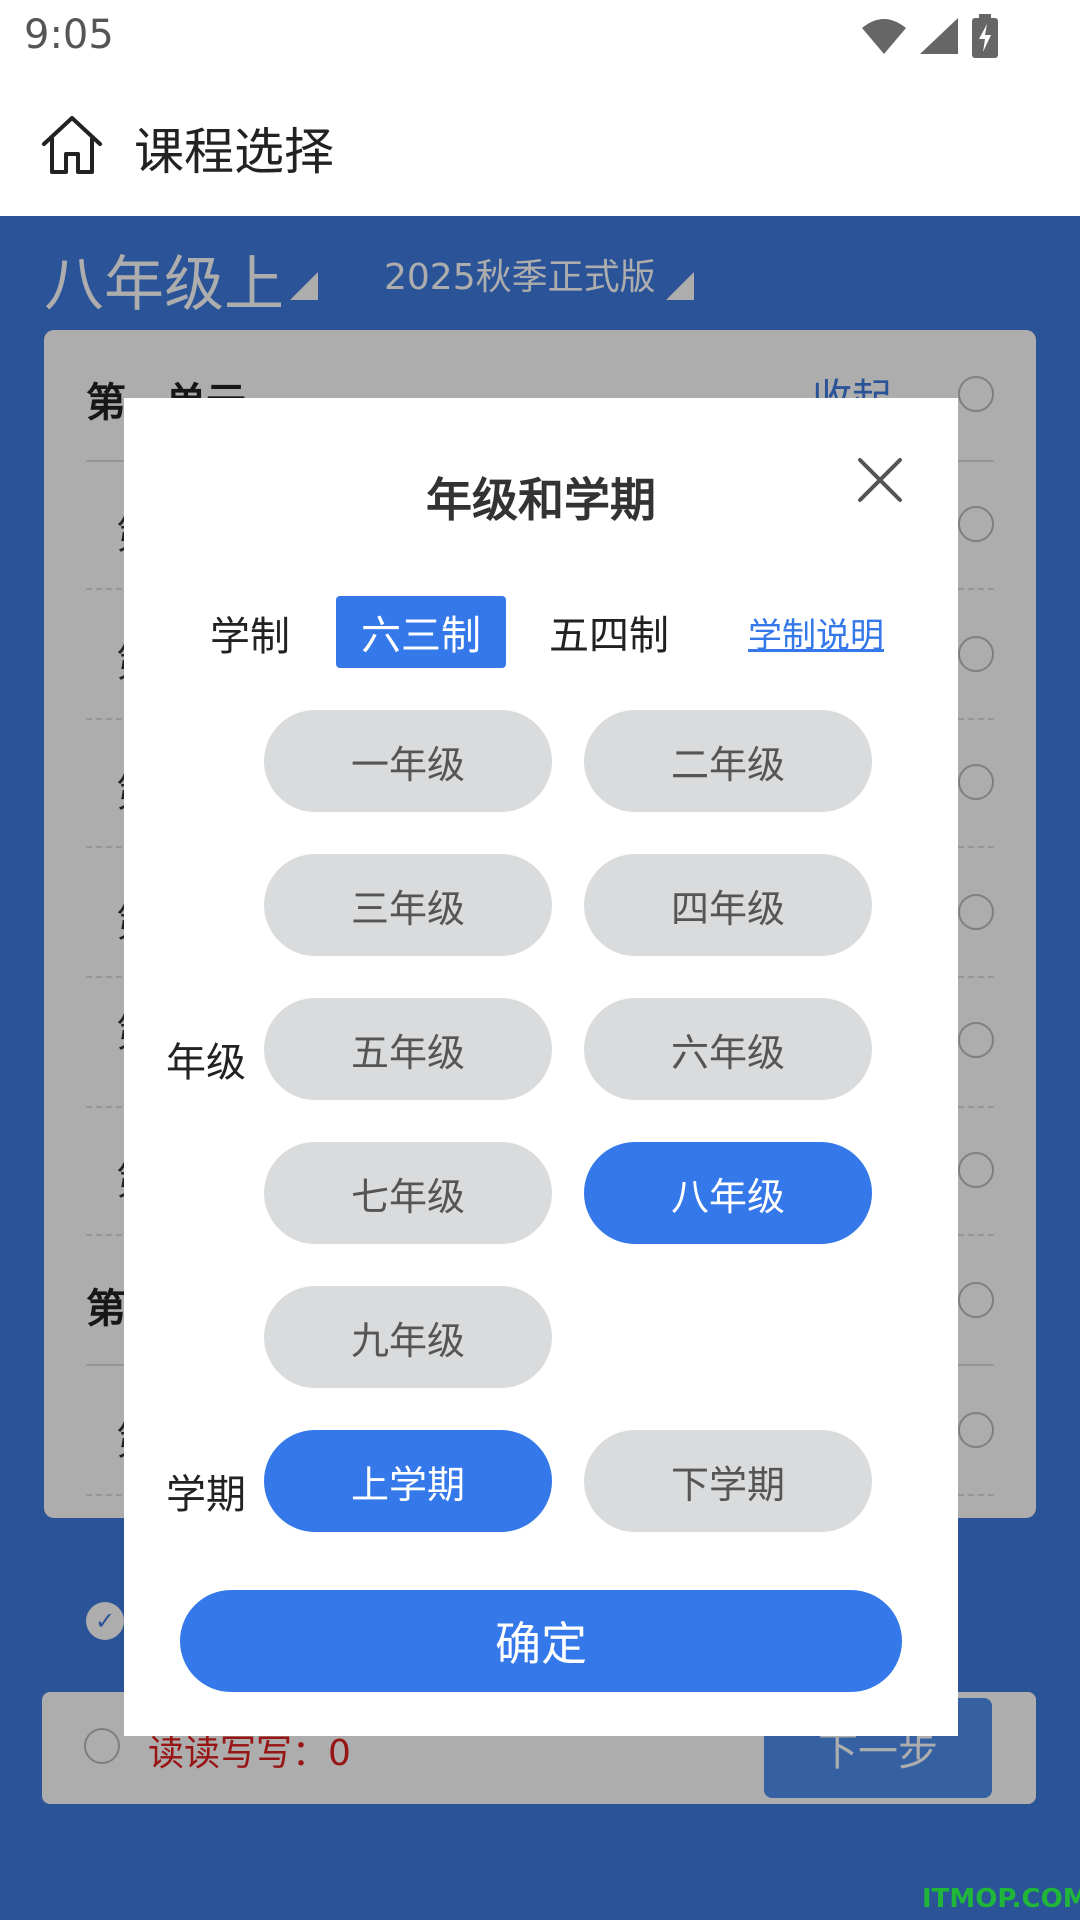 The image size is (1080, 1920). I want to click on status-icons, so click(930, 36).